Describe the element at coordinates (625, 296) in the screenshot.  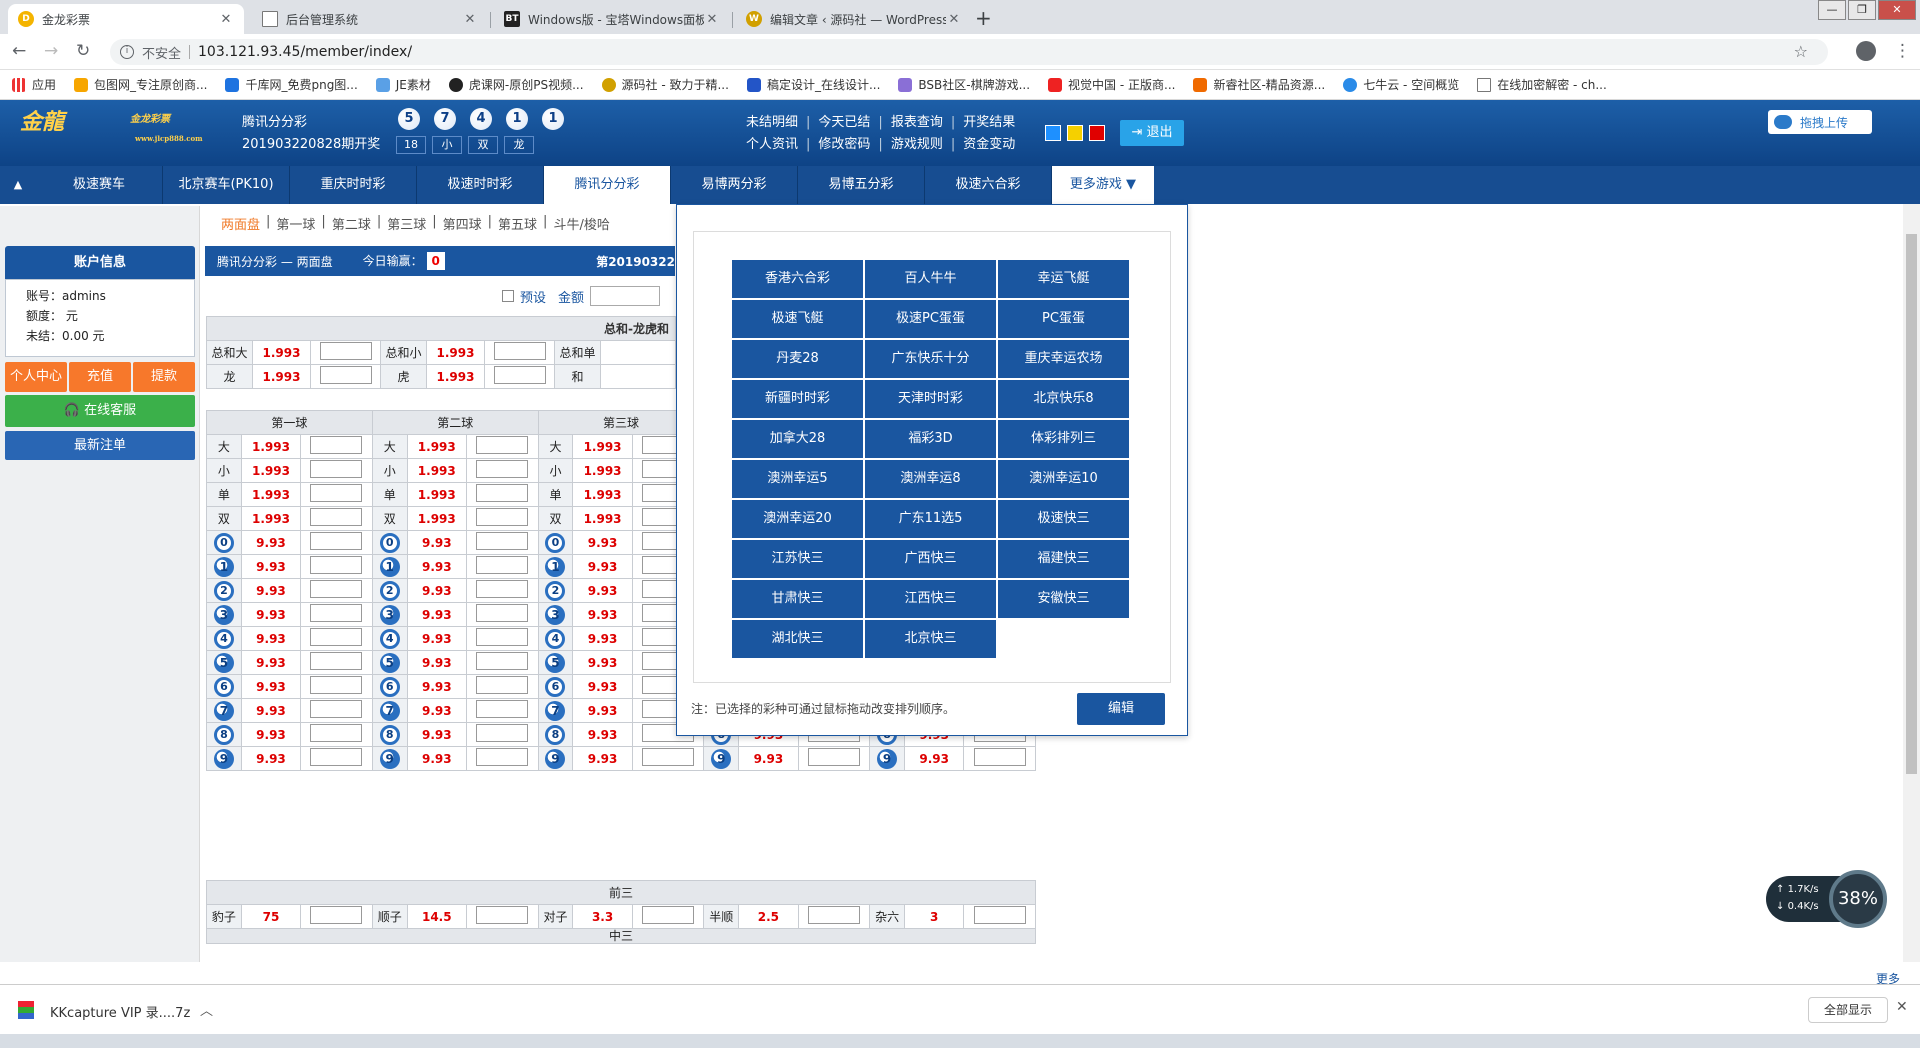
I see `preset-amount-input` at that location.